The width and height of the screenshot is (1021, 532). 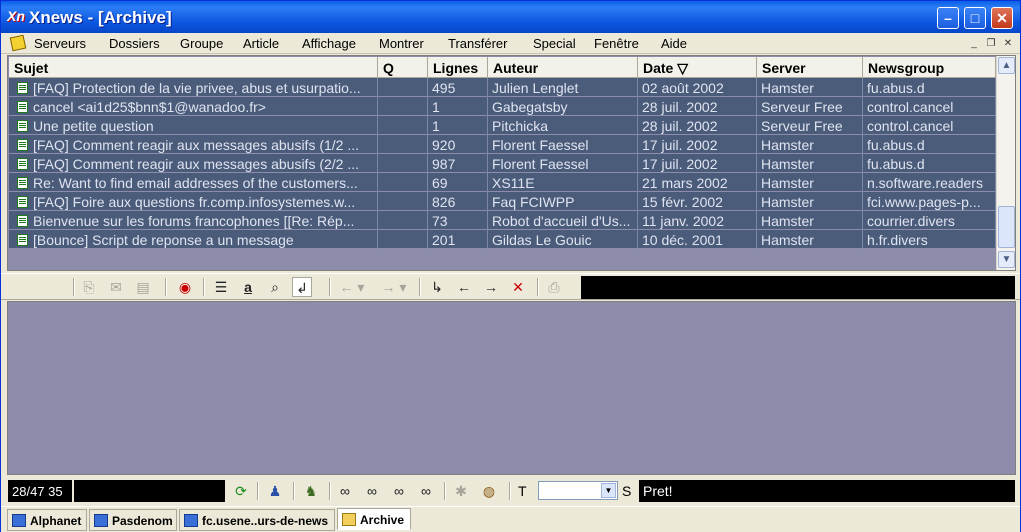 I want to click on column-header-date: Date ▽, so click(x=697, y=67).